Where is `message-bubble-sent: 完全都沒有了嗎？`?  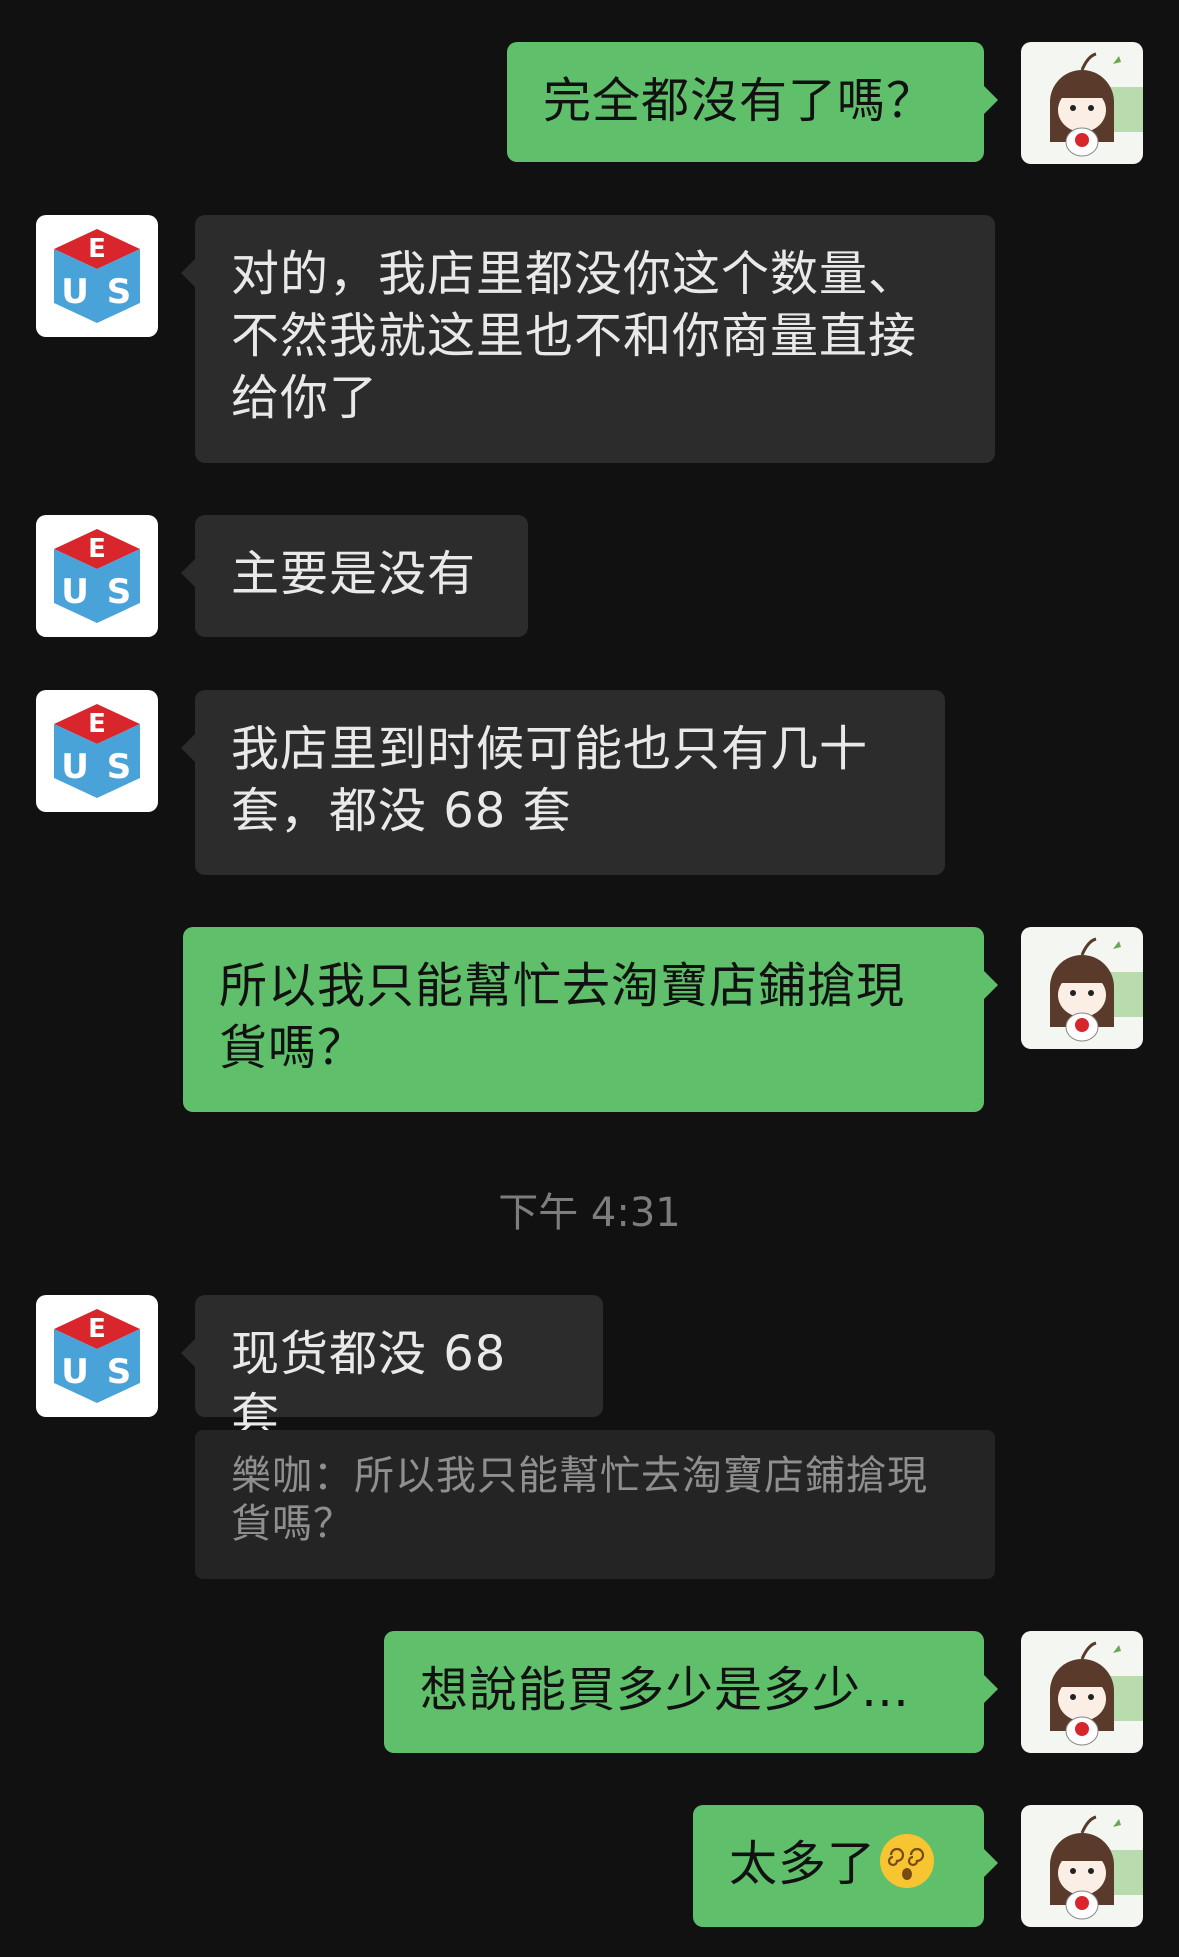
message-bubble-sent: 完全都沒有了嗎？ is located at coordinates (752, 102).